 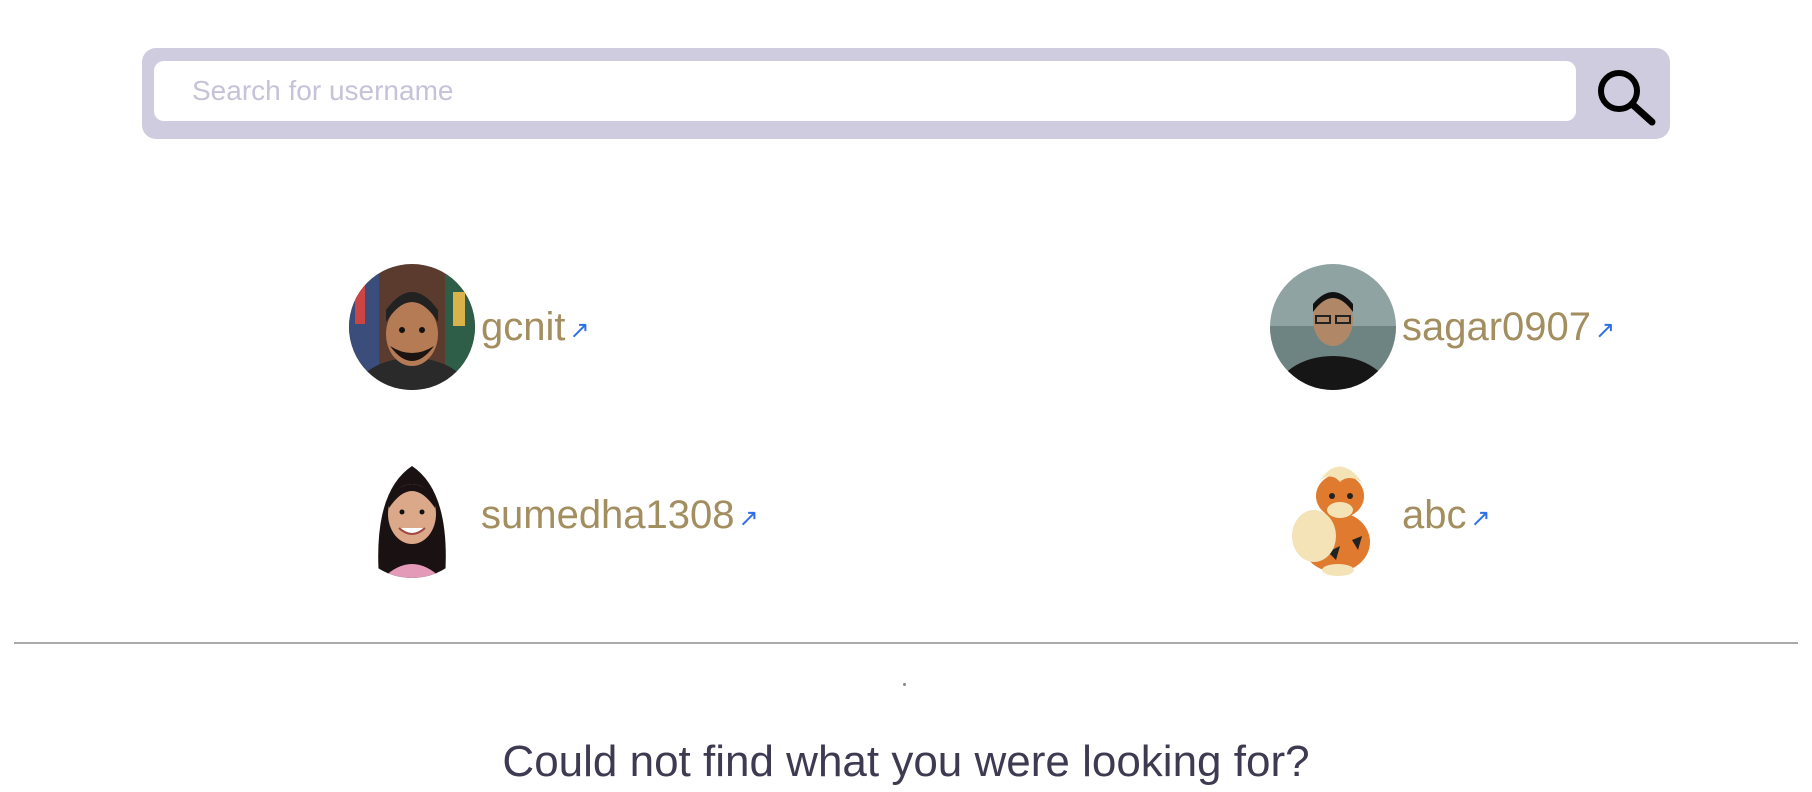 What do you see at coordinates (1496, 327) in the screenshot?
I see `username-link: sagar0907` at bounding box center [1496, 327].